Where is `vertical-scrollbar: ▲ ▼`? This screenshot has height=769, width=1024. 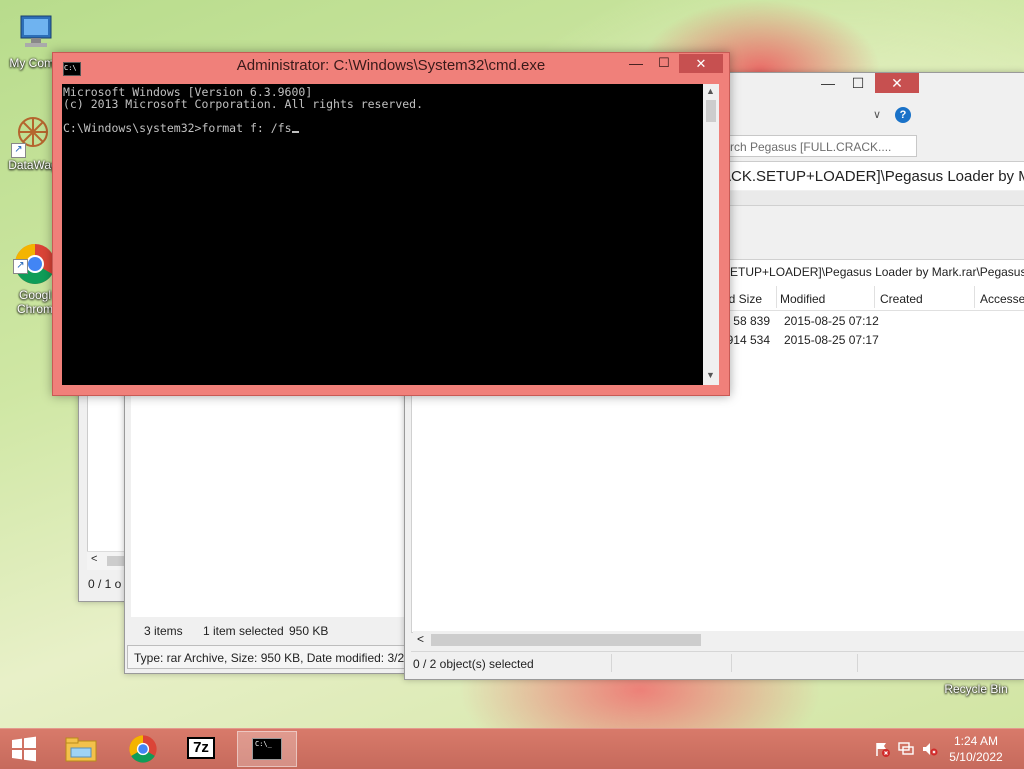 vertical-scrollbar: ▲ ▼ is located at coordinates (711, 234).